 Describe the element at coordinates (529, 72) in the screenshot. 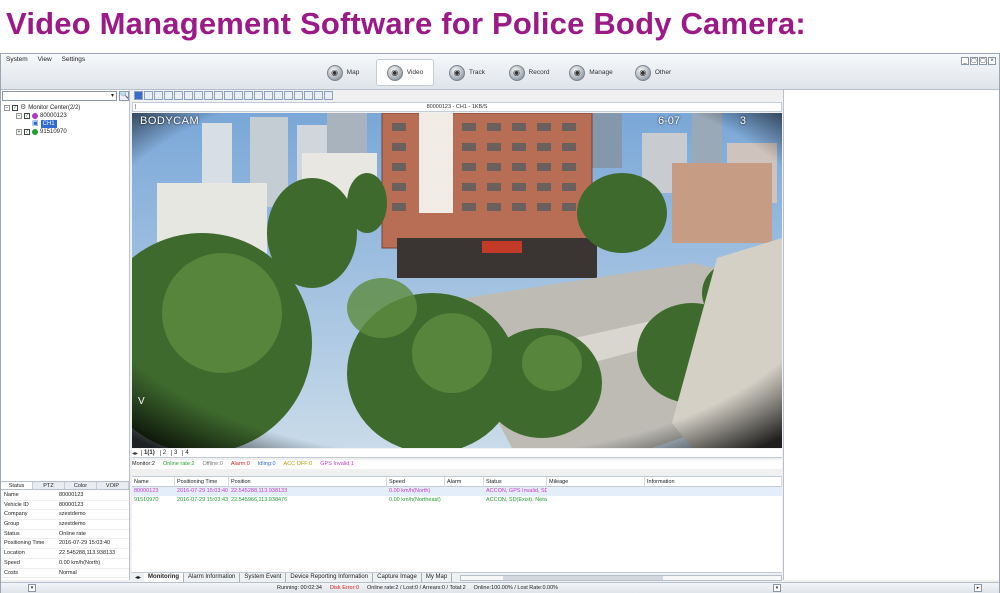

I see `nav-tab-record: ◉ Record` at that location.